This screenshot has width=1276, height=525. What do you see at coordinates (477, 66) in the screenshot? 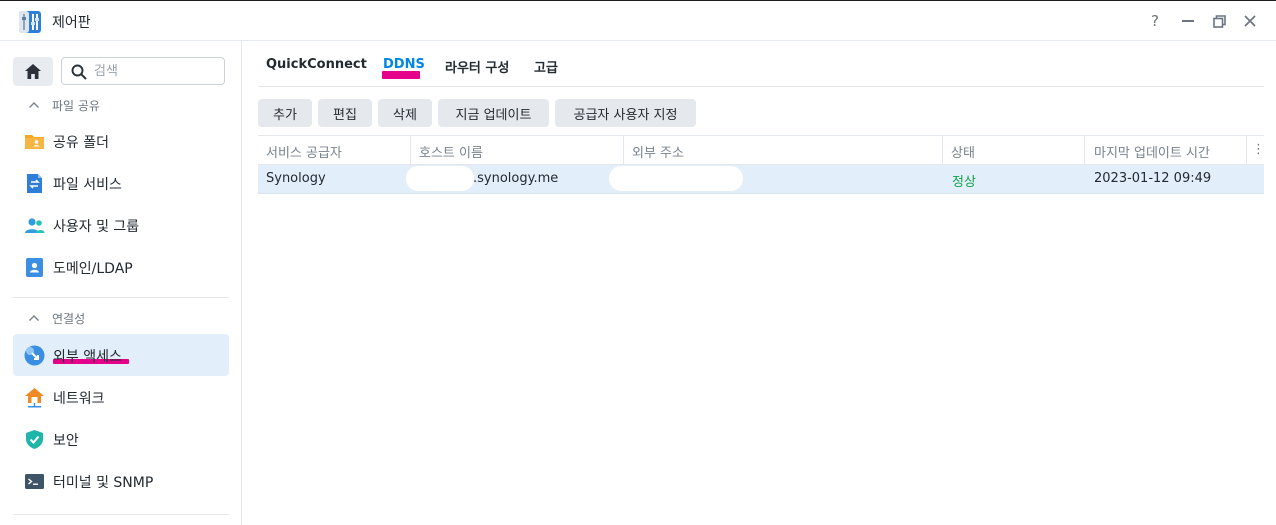
I see `tab-router-config: 라우터 구성` at bounding box center [477, 66].